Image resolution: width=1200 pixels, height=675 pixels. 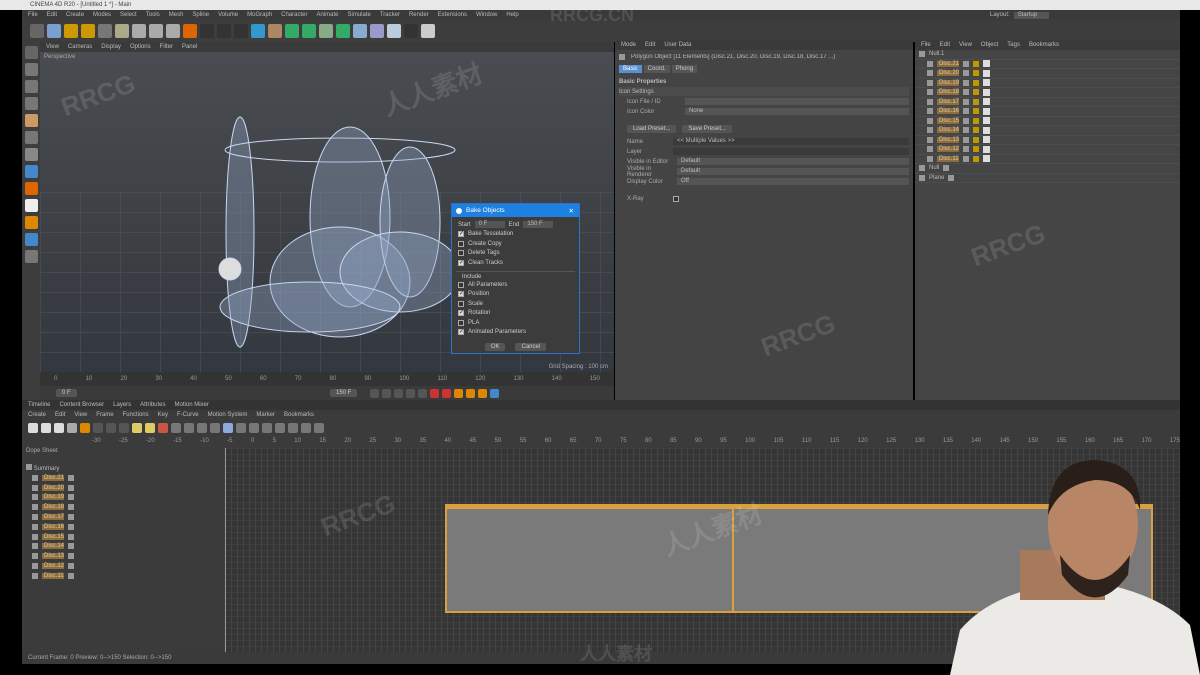 I want to click on menu-item: Volume, so click(x=228, y=15).